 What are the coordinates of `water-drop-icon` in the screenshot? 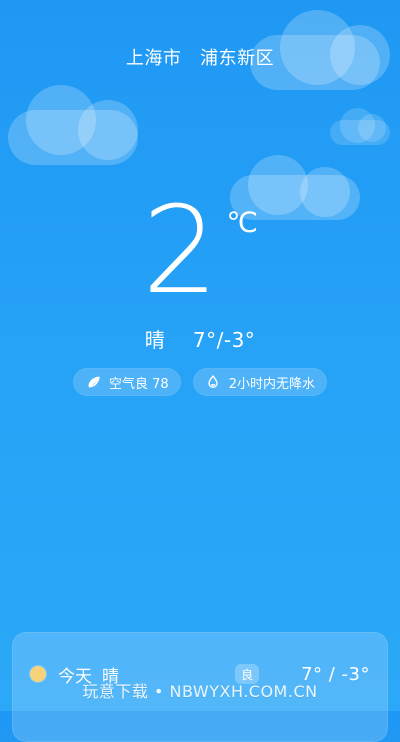 It's located at (213, 382).